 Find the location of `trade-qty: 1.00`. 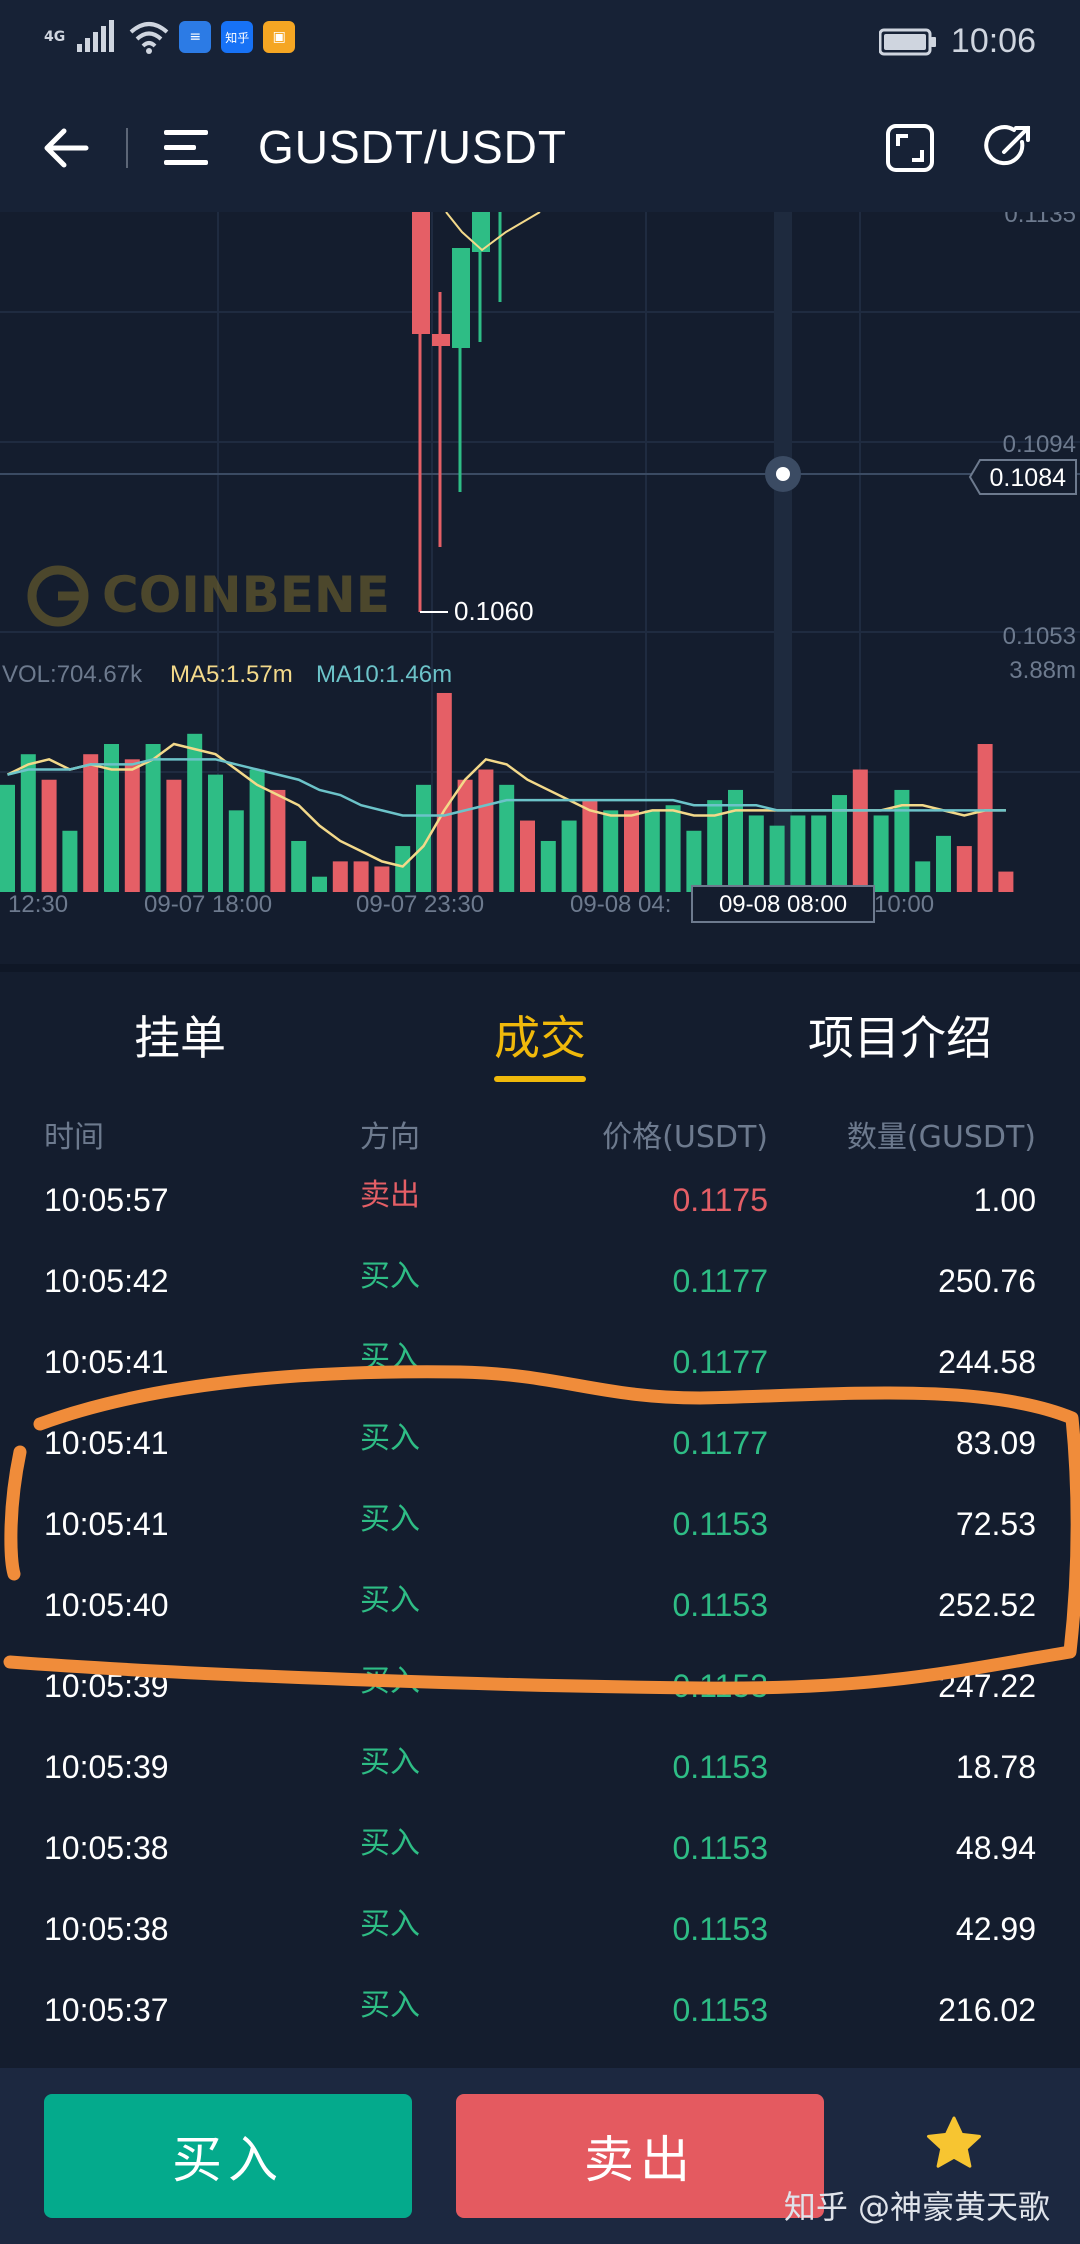

trade-qty: 1.00 is located at coordinates (1004, 1200).